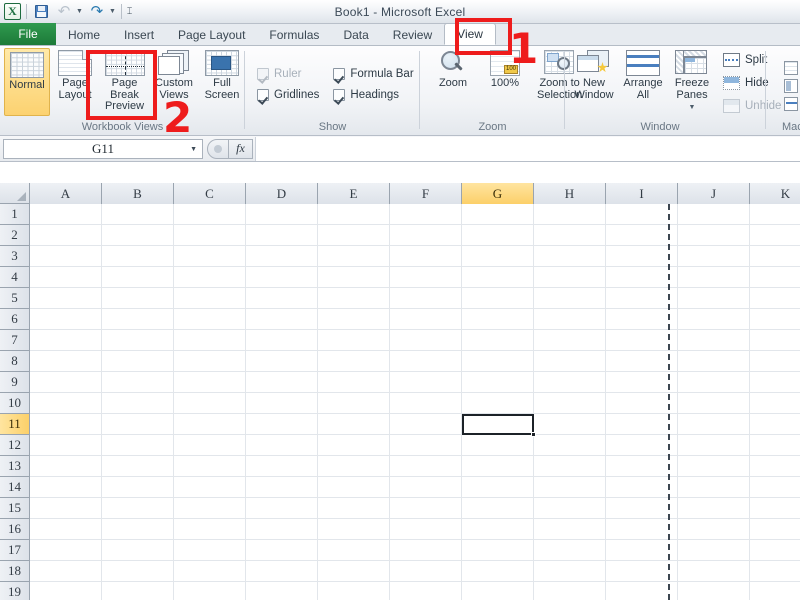  I want to click on cell-E12, so click(354, 445).